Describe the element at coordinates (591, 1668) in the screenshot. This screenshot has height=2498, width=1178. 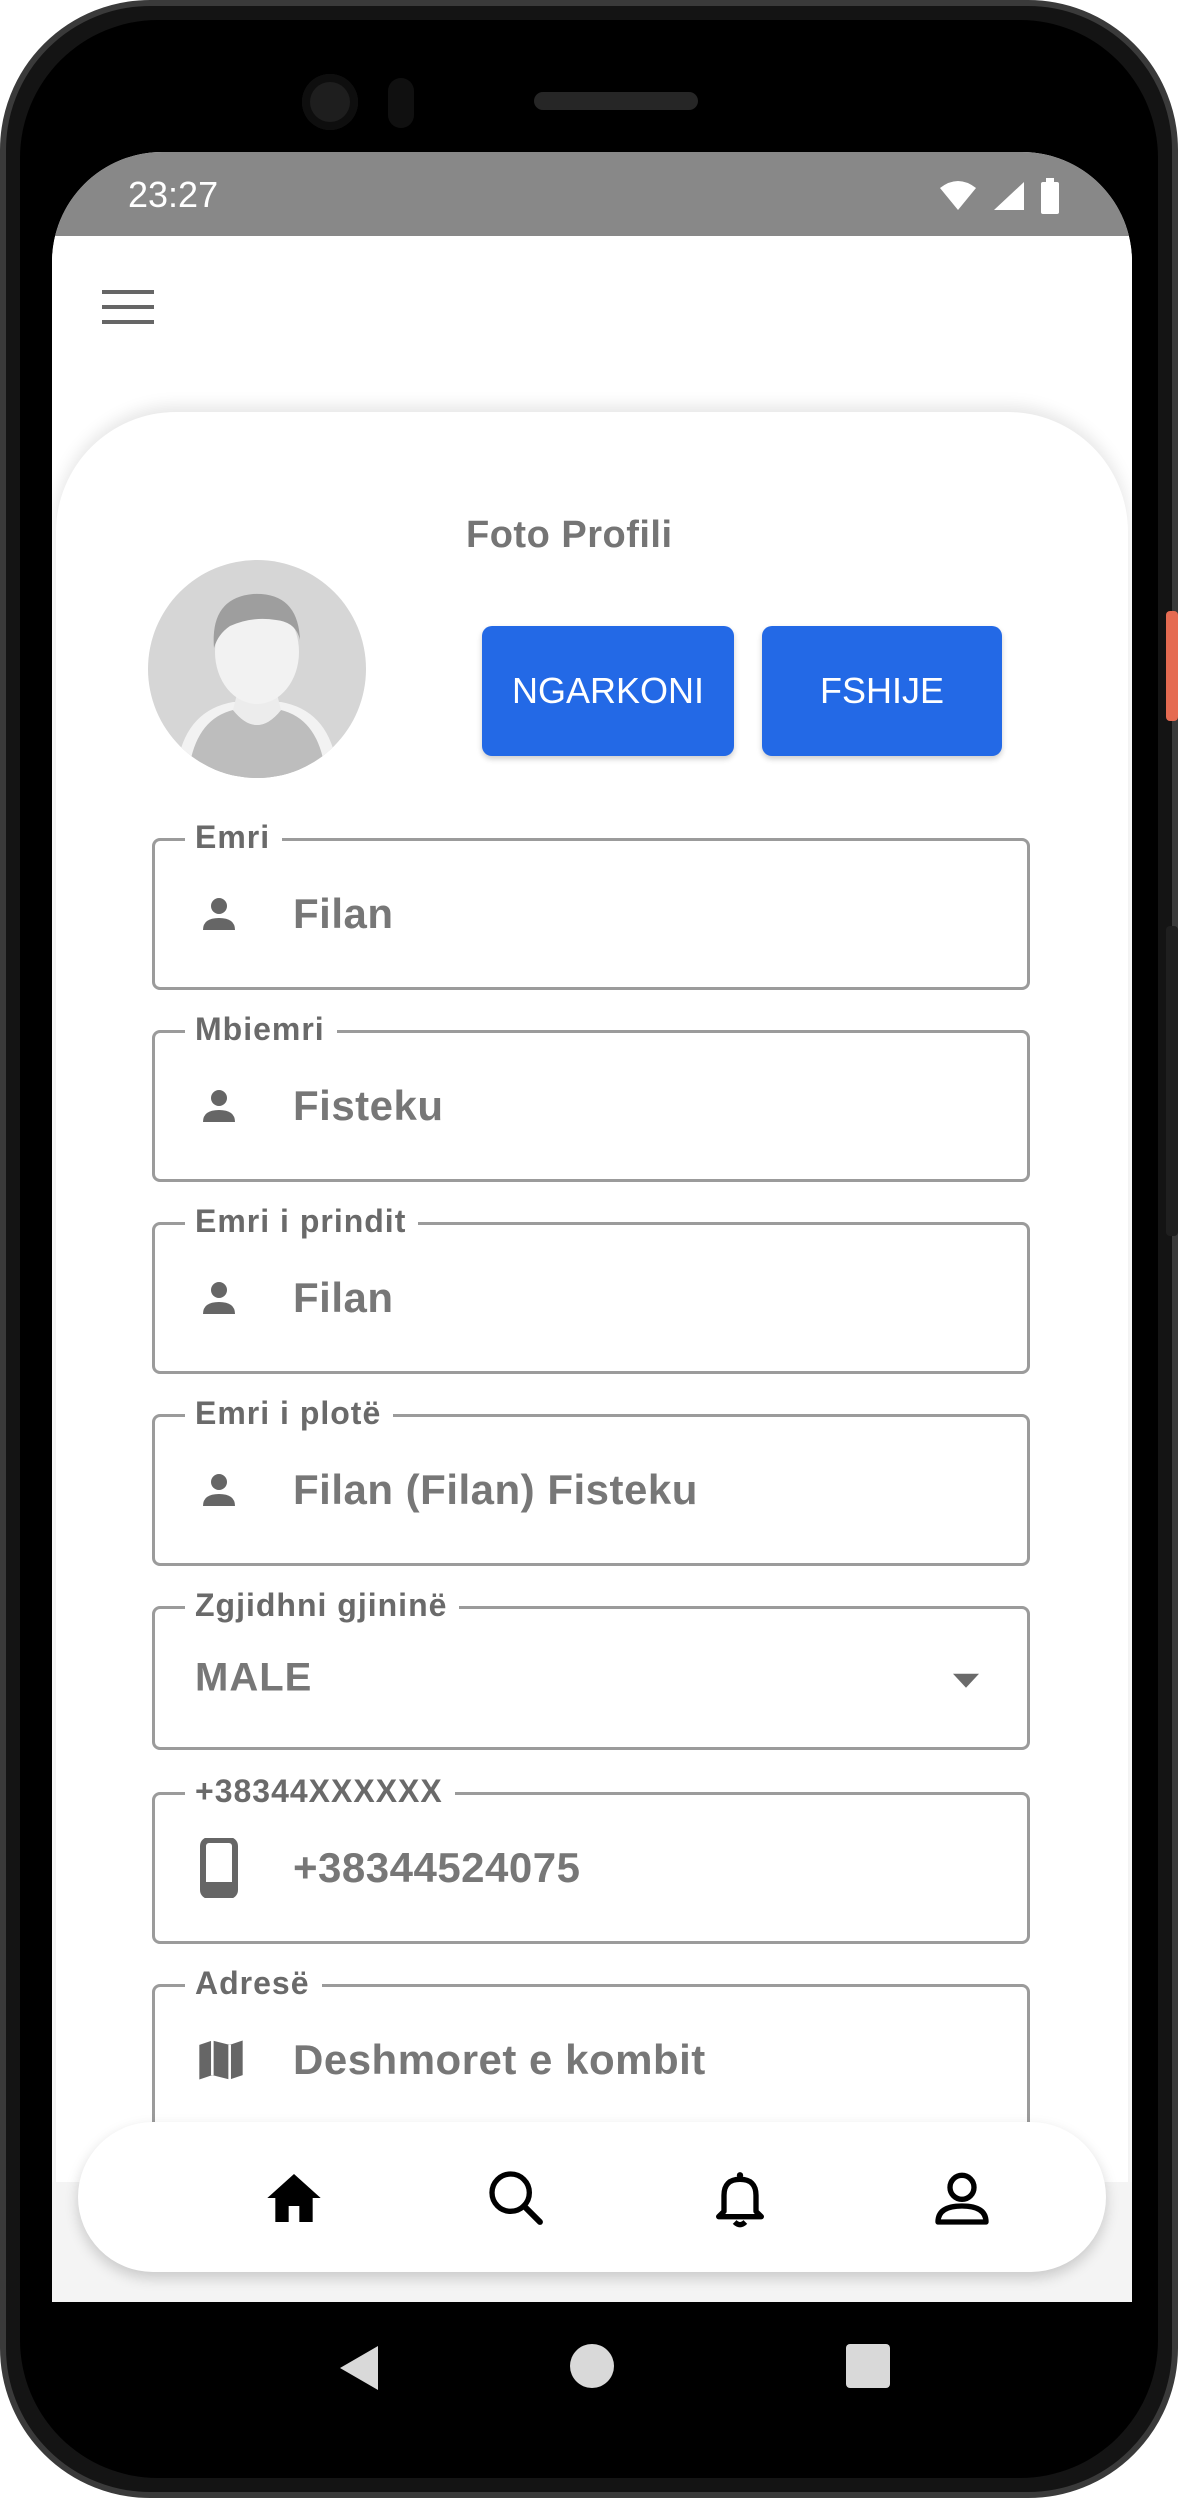
I see `gender-select: Zgjidhni gjininë MALE` at that location.